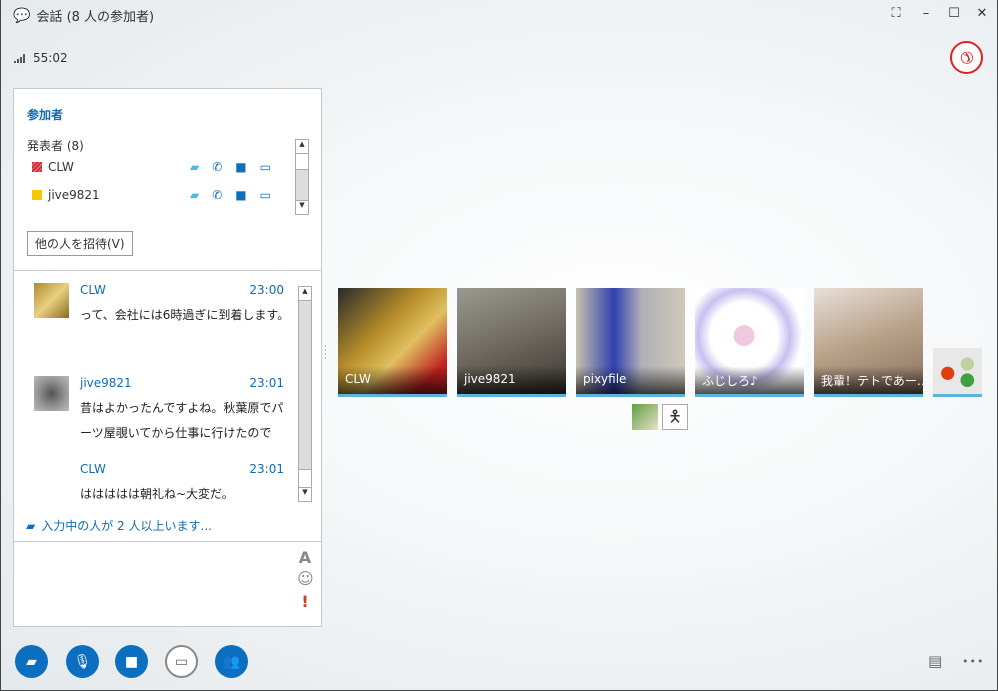 The width and height of the screenshot is (998, 691). Describe the element at coordinates (954, 15) in the screenshot. I see `maximize-button: ☐` at that location.